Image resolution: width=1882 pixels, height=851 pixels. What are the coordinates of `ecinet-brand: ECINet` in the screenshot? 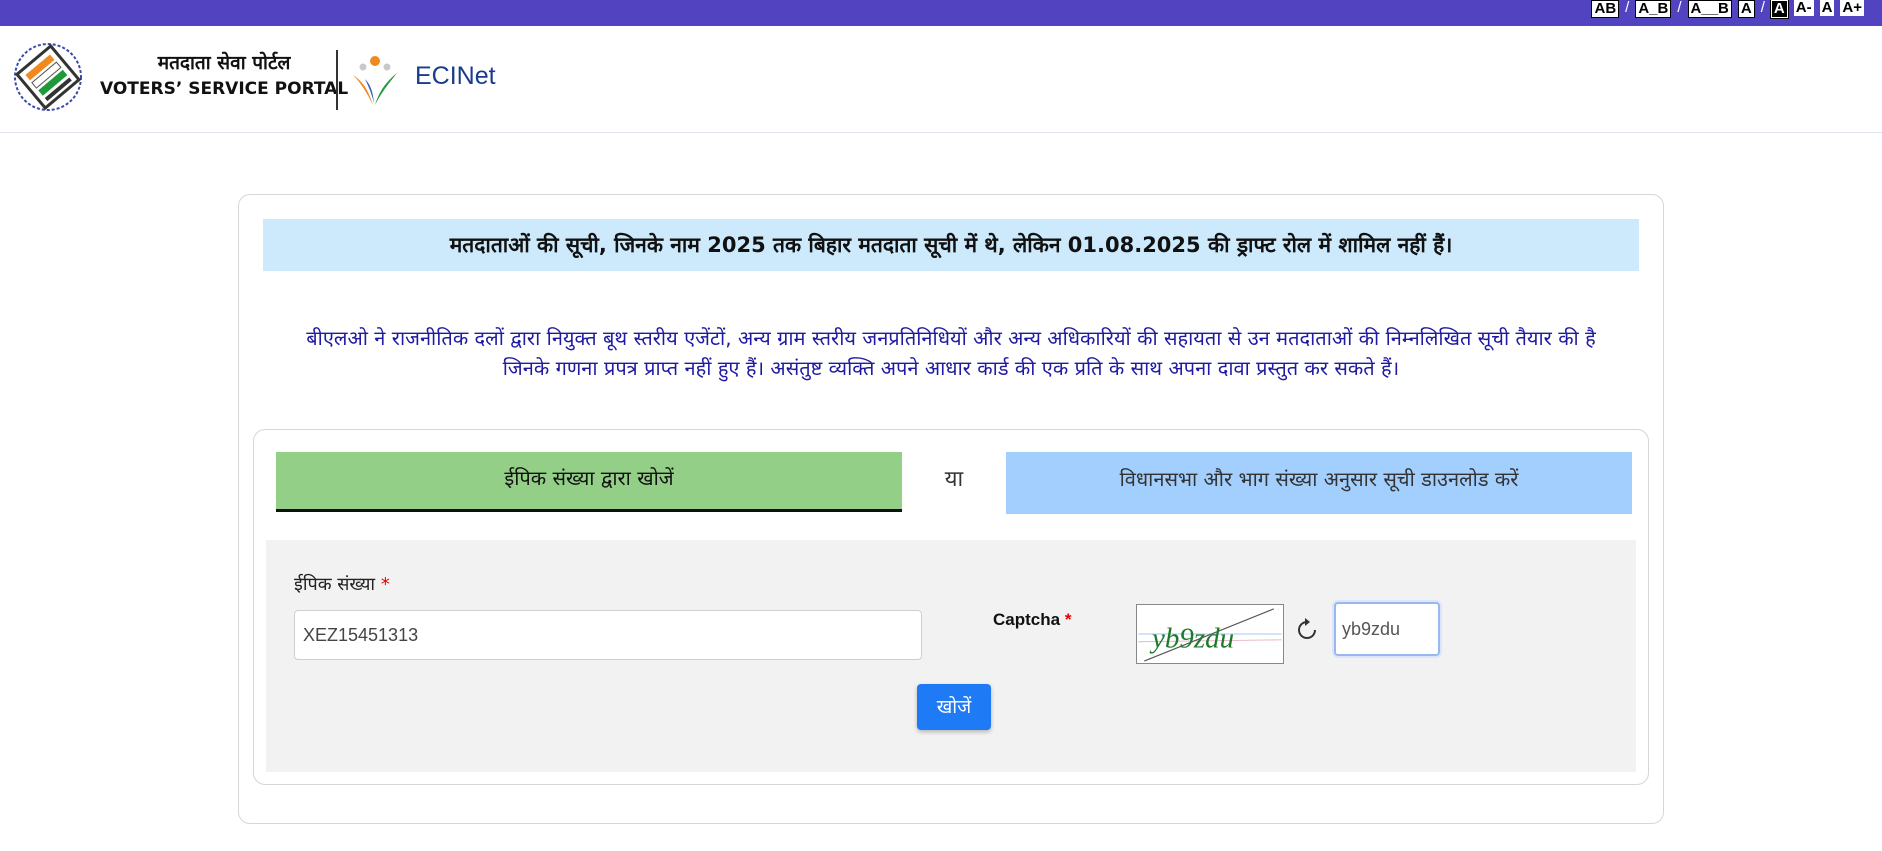 It's located at (455, 76).